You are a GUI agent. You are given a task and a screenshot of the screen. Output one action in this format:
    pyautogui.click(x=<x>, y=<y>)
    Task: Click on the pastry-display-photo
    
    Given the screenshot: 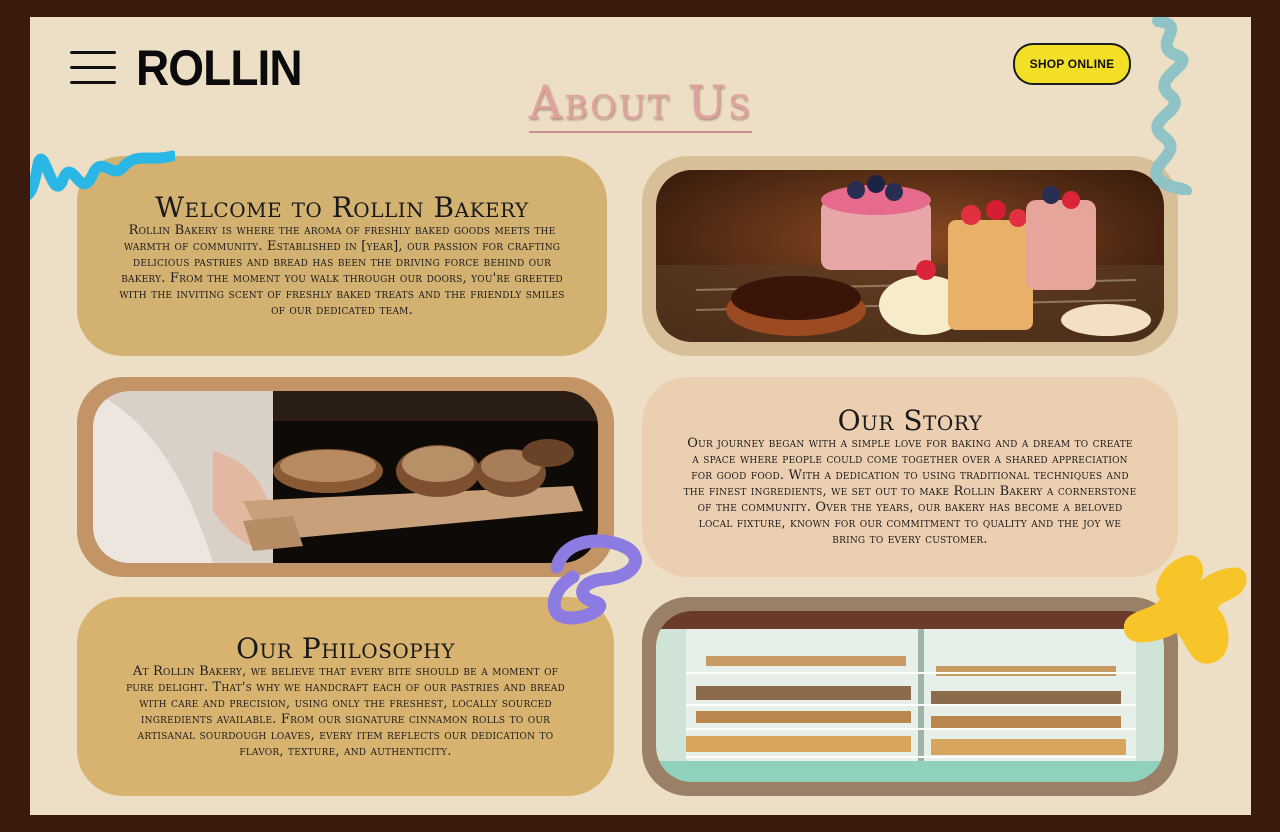 What is the action you would take?
    pyautogui.click(x=910, y=696)
    